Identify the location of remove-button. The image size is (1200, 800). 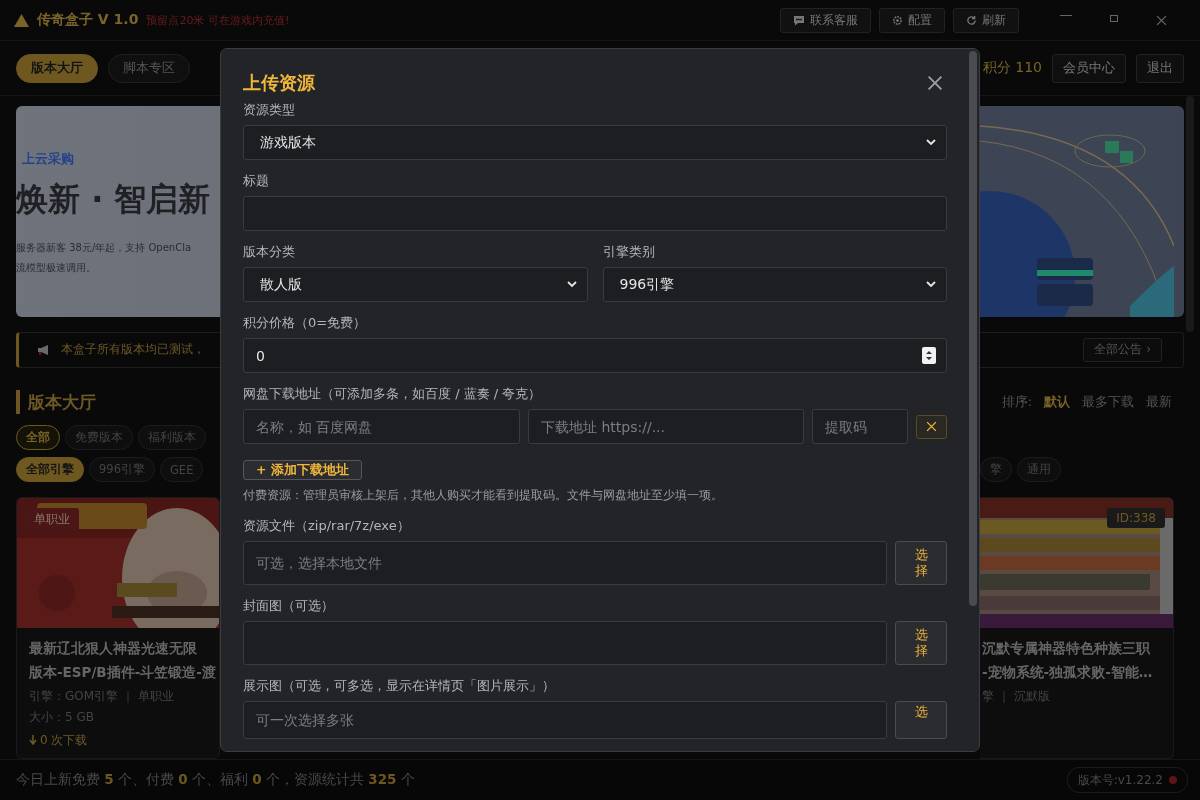
(931, 426).